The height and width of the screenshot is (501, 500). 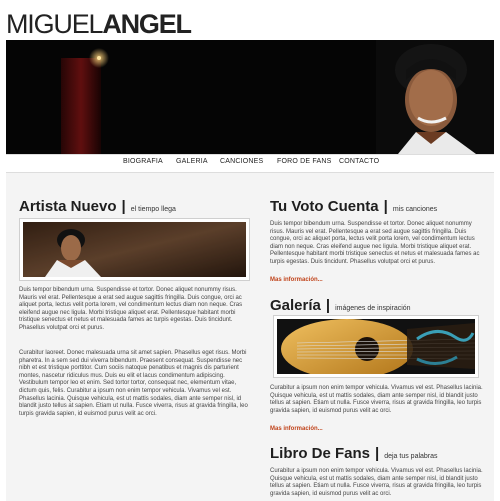 I want to click on section-subtitle: el tiempo llega, so click(x=153, y=209).